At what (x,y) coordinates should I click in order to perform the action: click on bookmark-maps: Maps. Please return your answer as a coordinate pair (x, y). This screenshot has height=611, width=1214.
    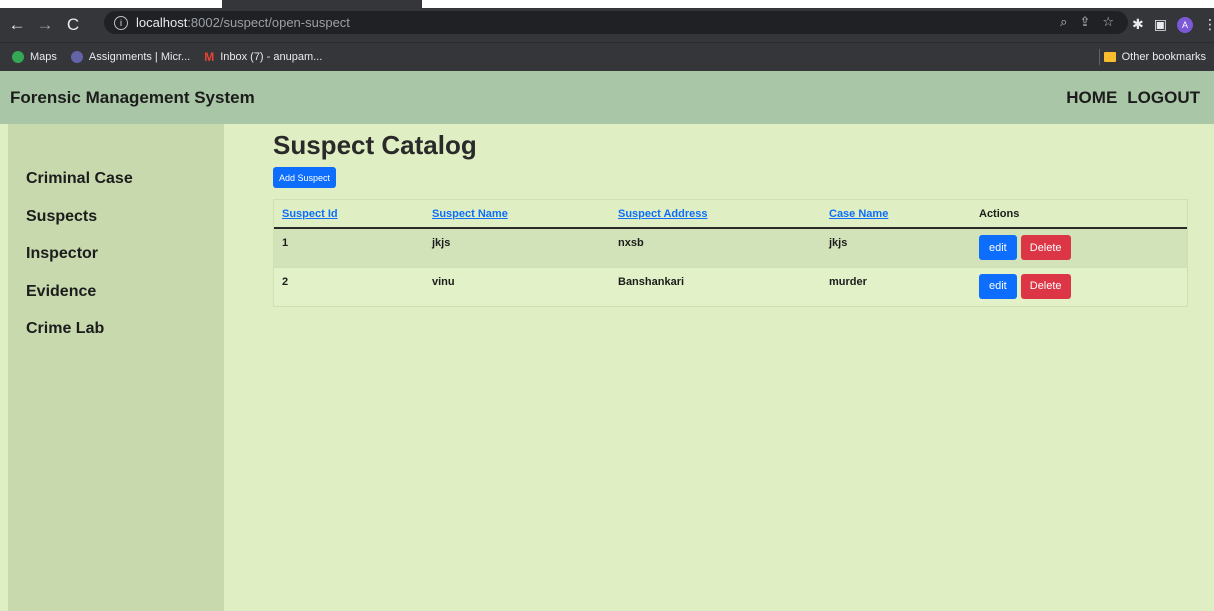
    Looking at the image, I should click on (34, 57).